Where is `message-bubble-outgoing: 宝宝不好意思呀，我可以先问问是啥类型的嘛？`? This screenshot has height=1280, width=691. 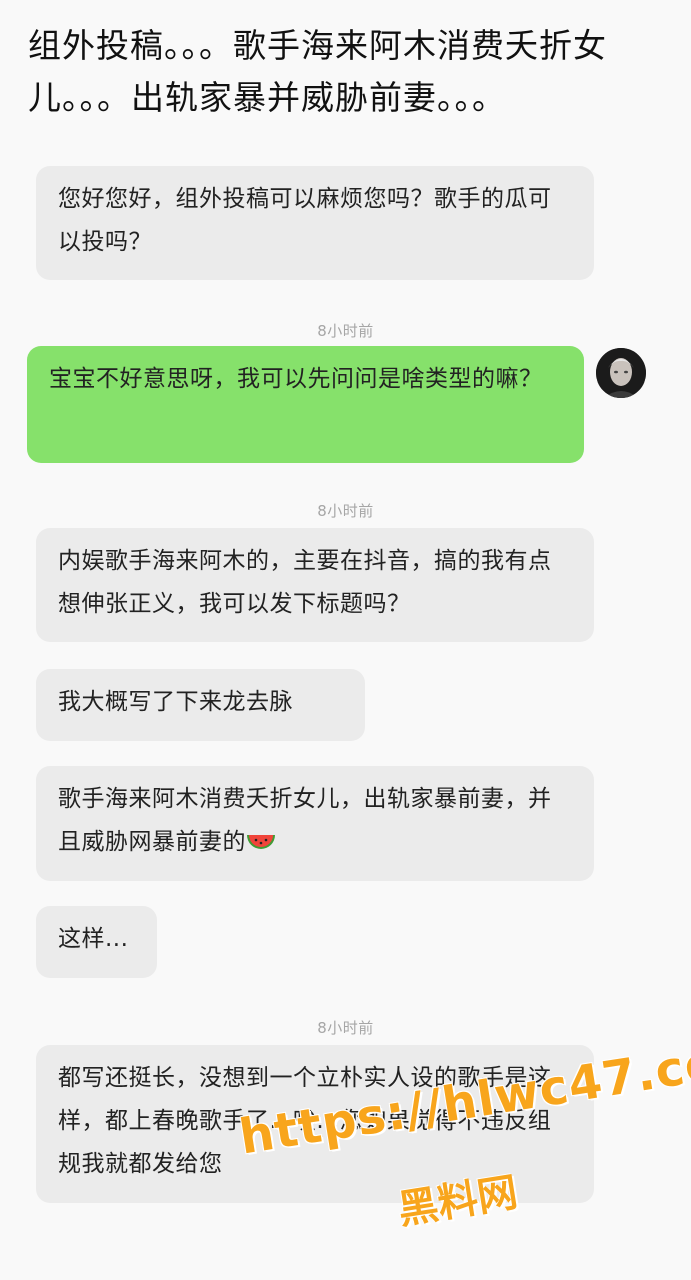 message-bubble-outgoing: 宝宝不好意思呀，我可以先问问是啥类型的嘛？ is located at coordinates (305, 404).